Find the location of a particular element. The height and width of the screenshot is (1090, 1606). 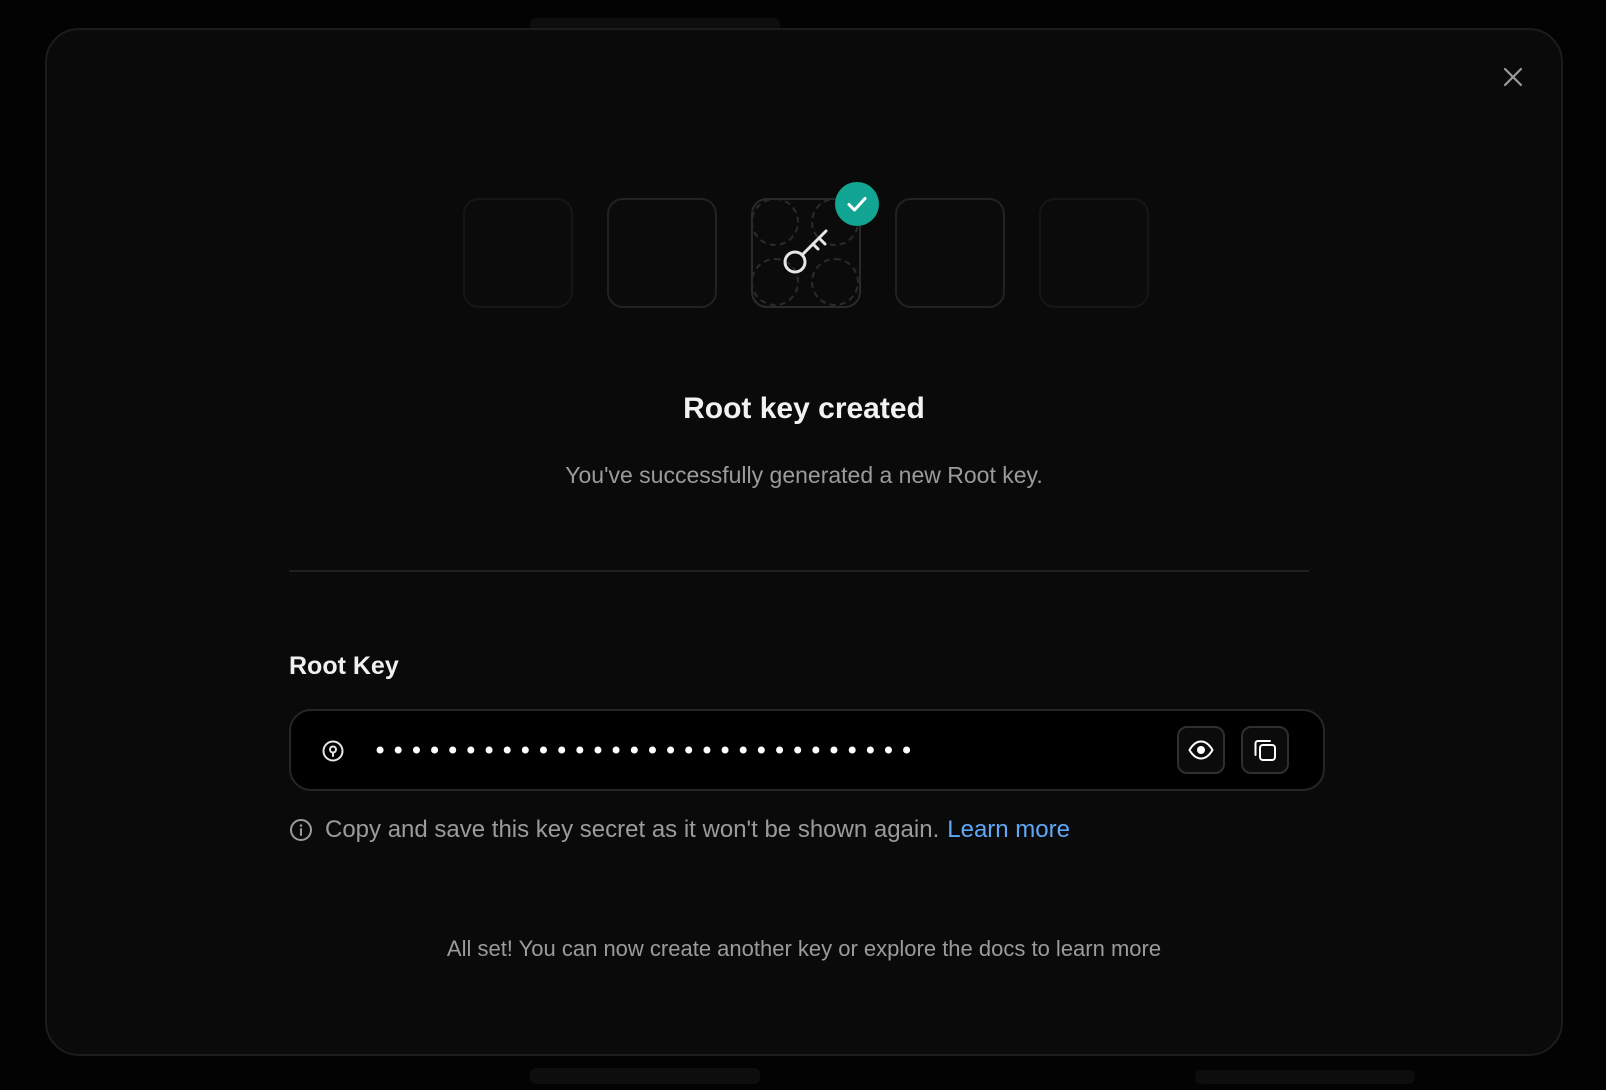

copy-icon is located at coordinates (1265, 750).